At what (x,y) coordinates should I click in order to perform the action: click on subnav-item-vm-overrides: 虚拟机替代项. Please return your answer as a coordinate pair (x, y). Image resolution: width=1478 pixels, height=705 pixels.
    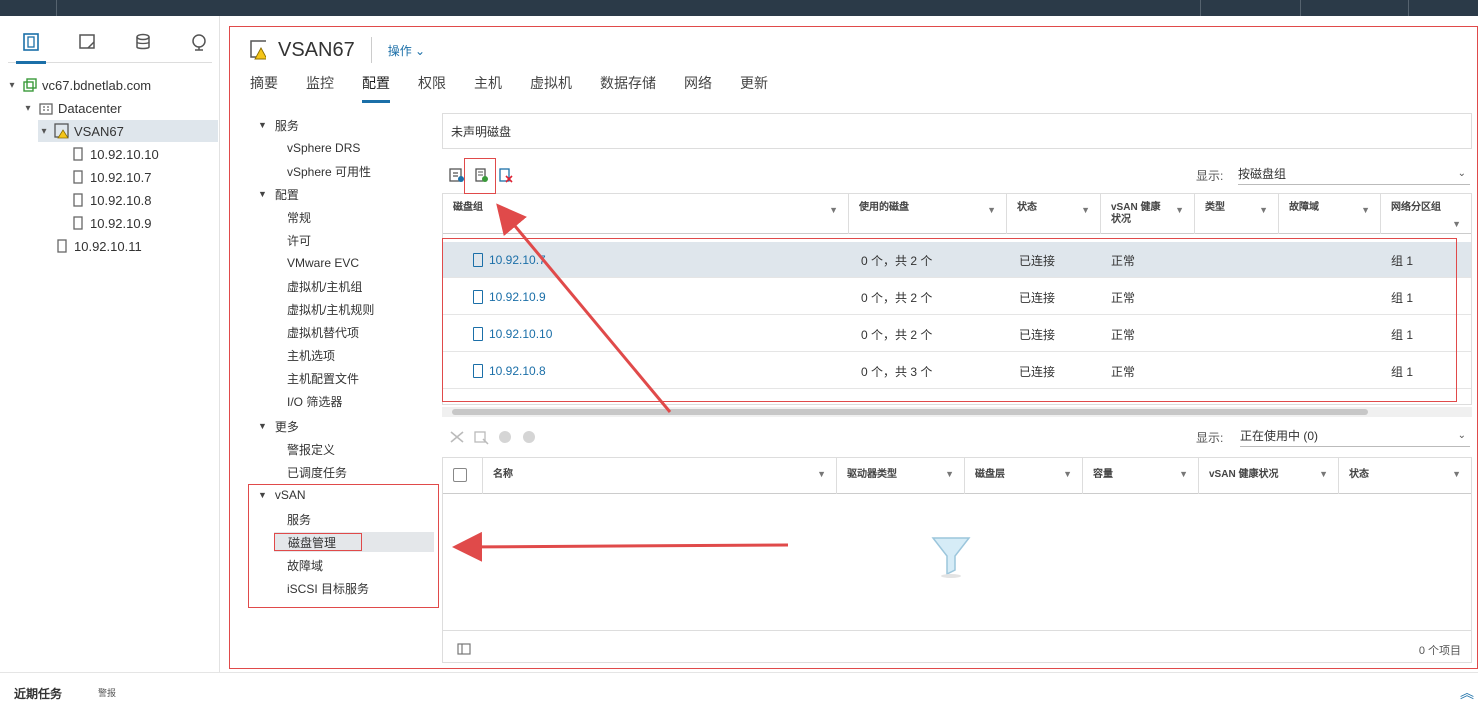
    Looking at the image, I should click on (323, 332).